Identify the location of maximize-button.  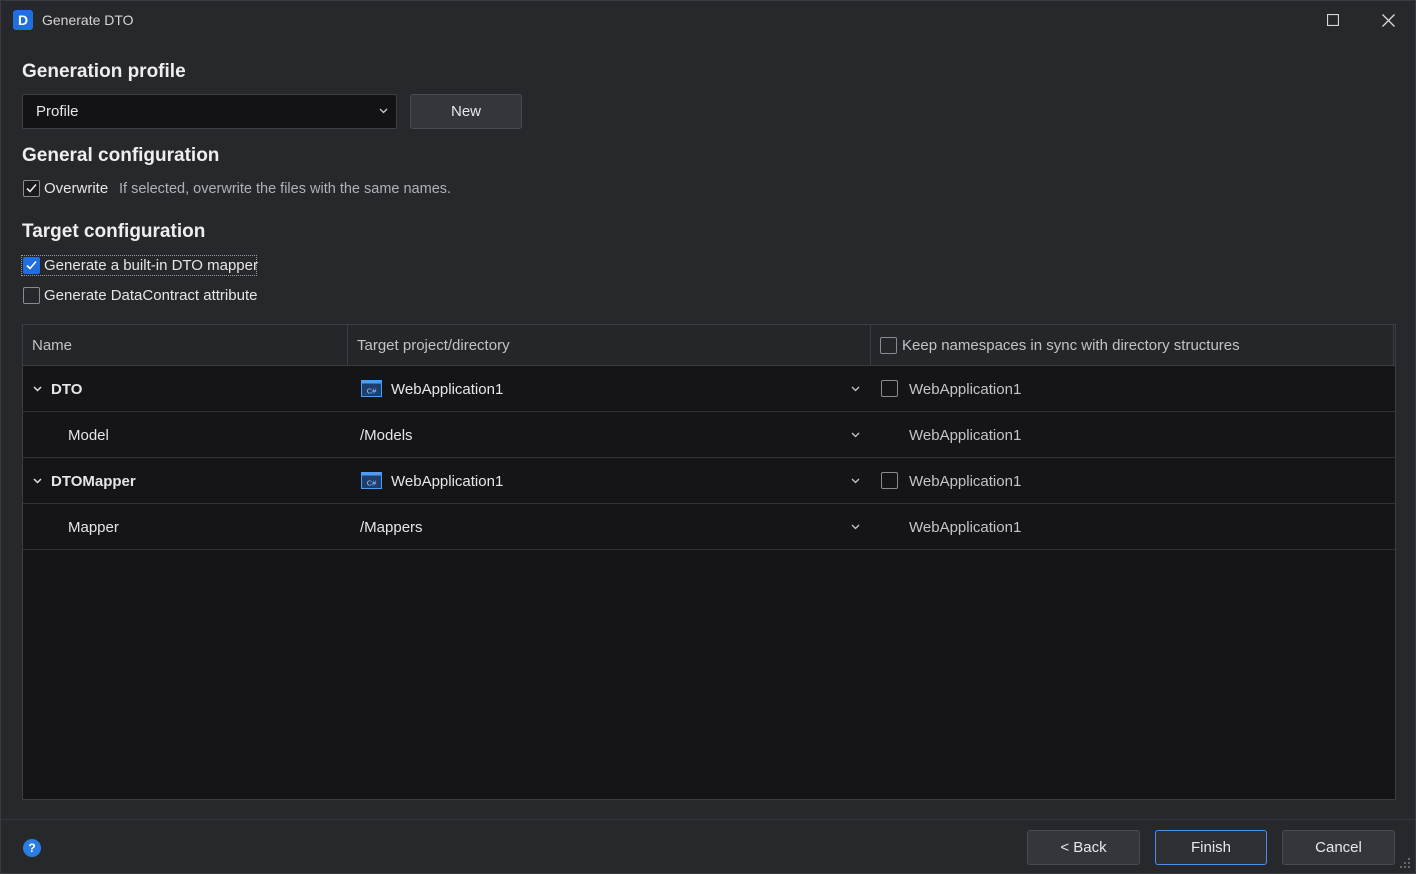
(1333, 20).